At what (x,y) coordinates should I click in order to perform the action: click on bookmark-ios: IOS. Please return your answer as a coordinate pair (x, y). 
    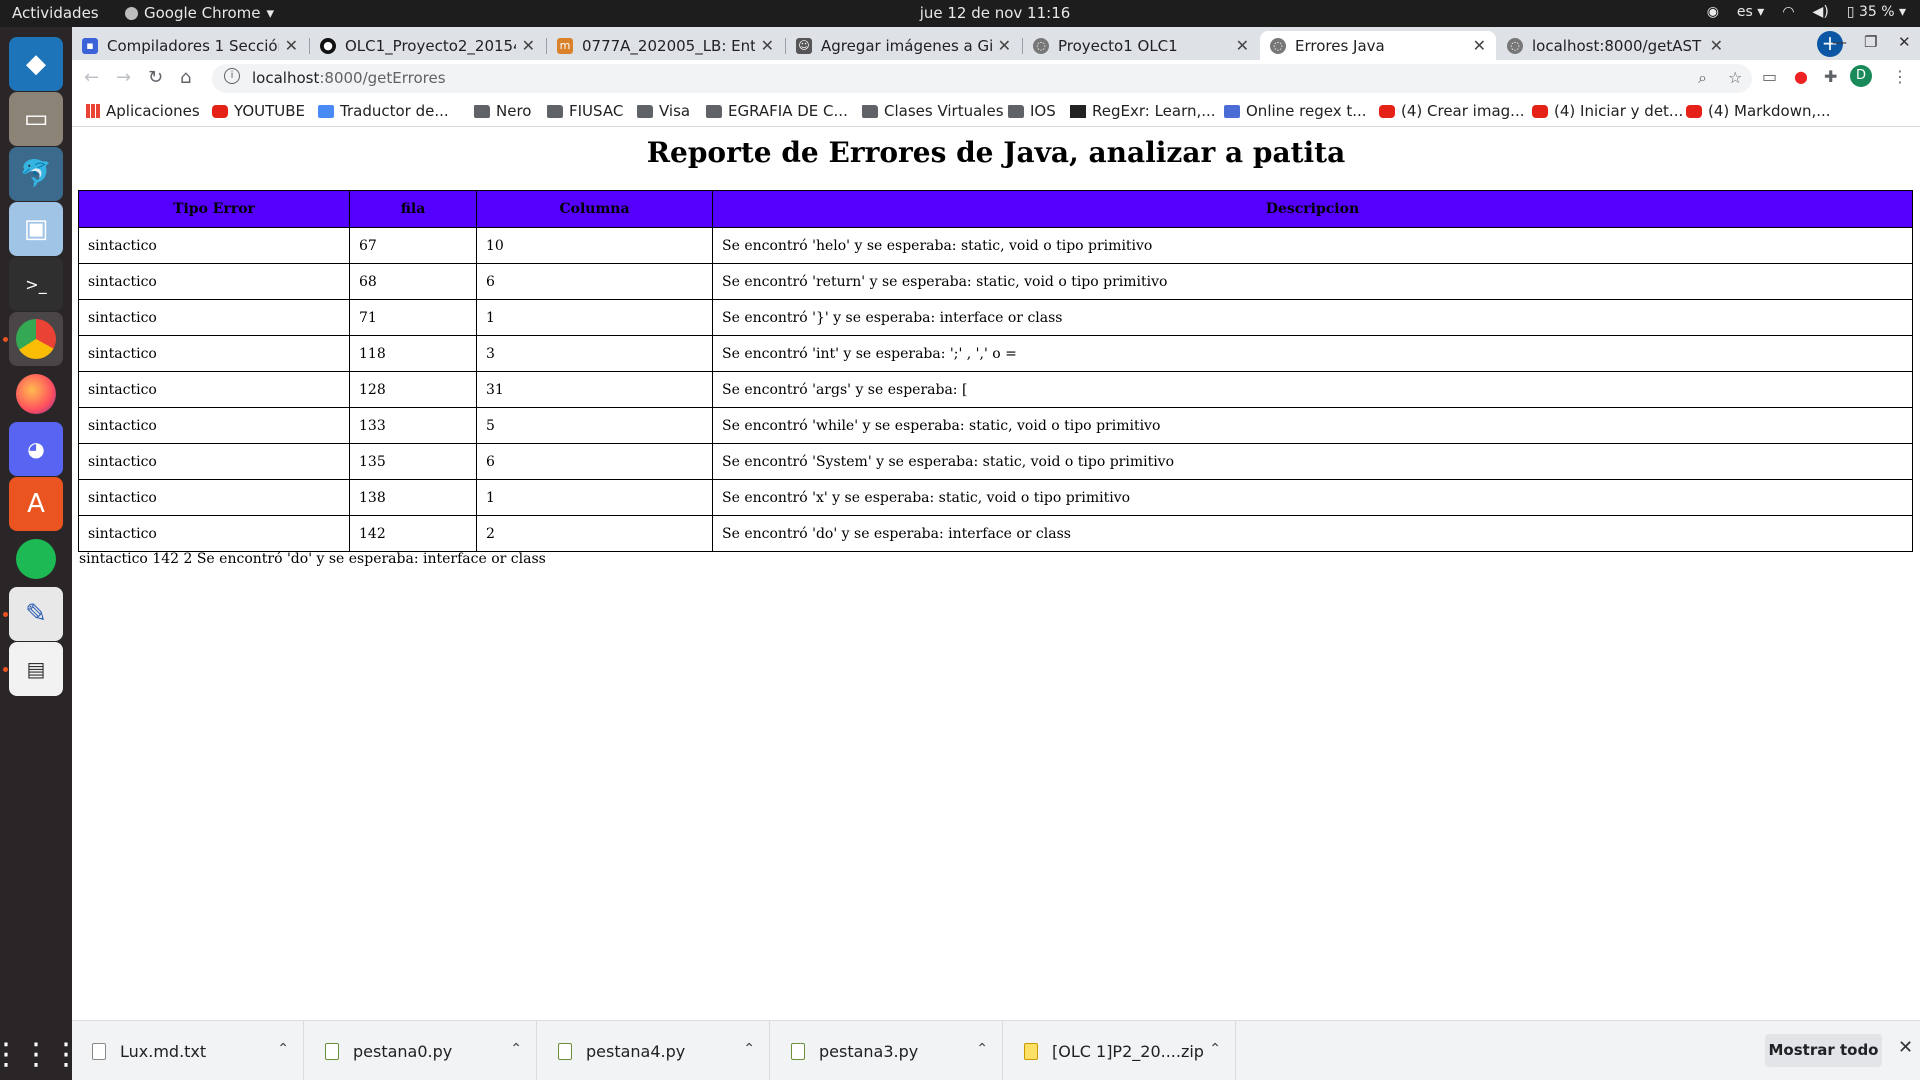
    Looking at the image, I should click on (1032, 111).